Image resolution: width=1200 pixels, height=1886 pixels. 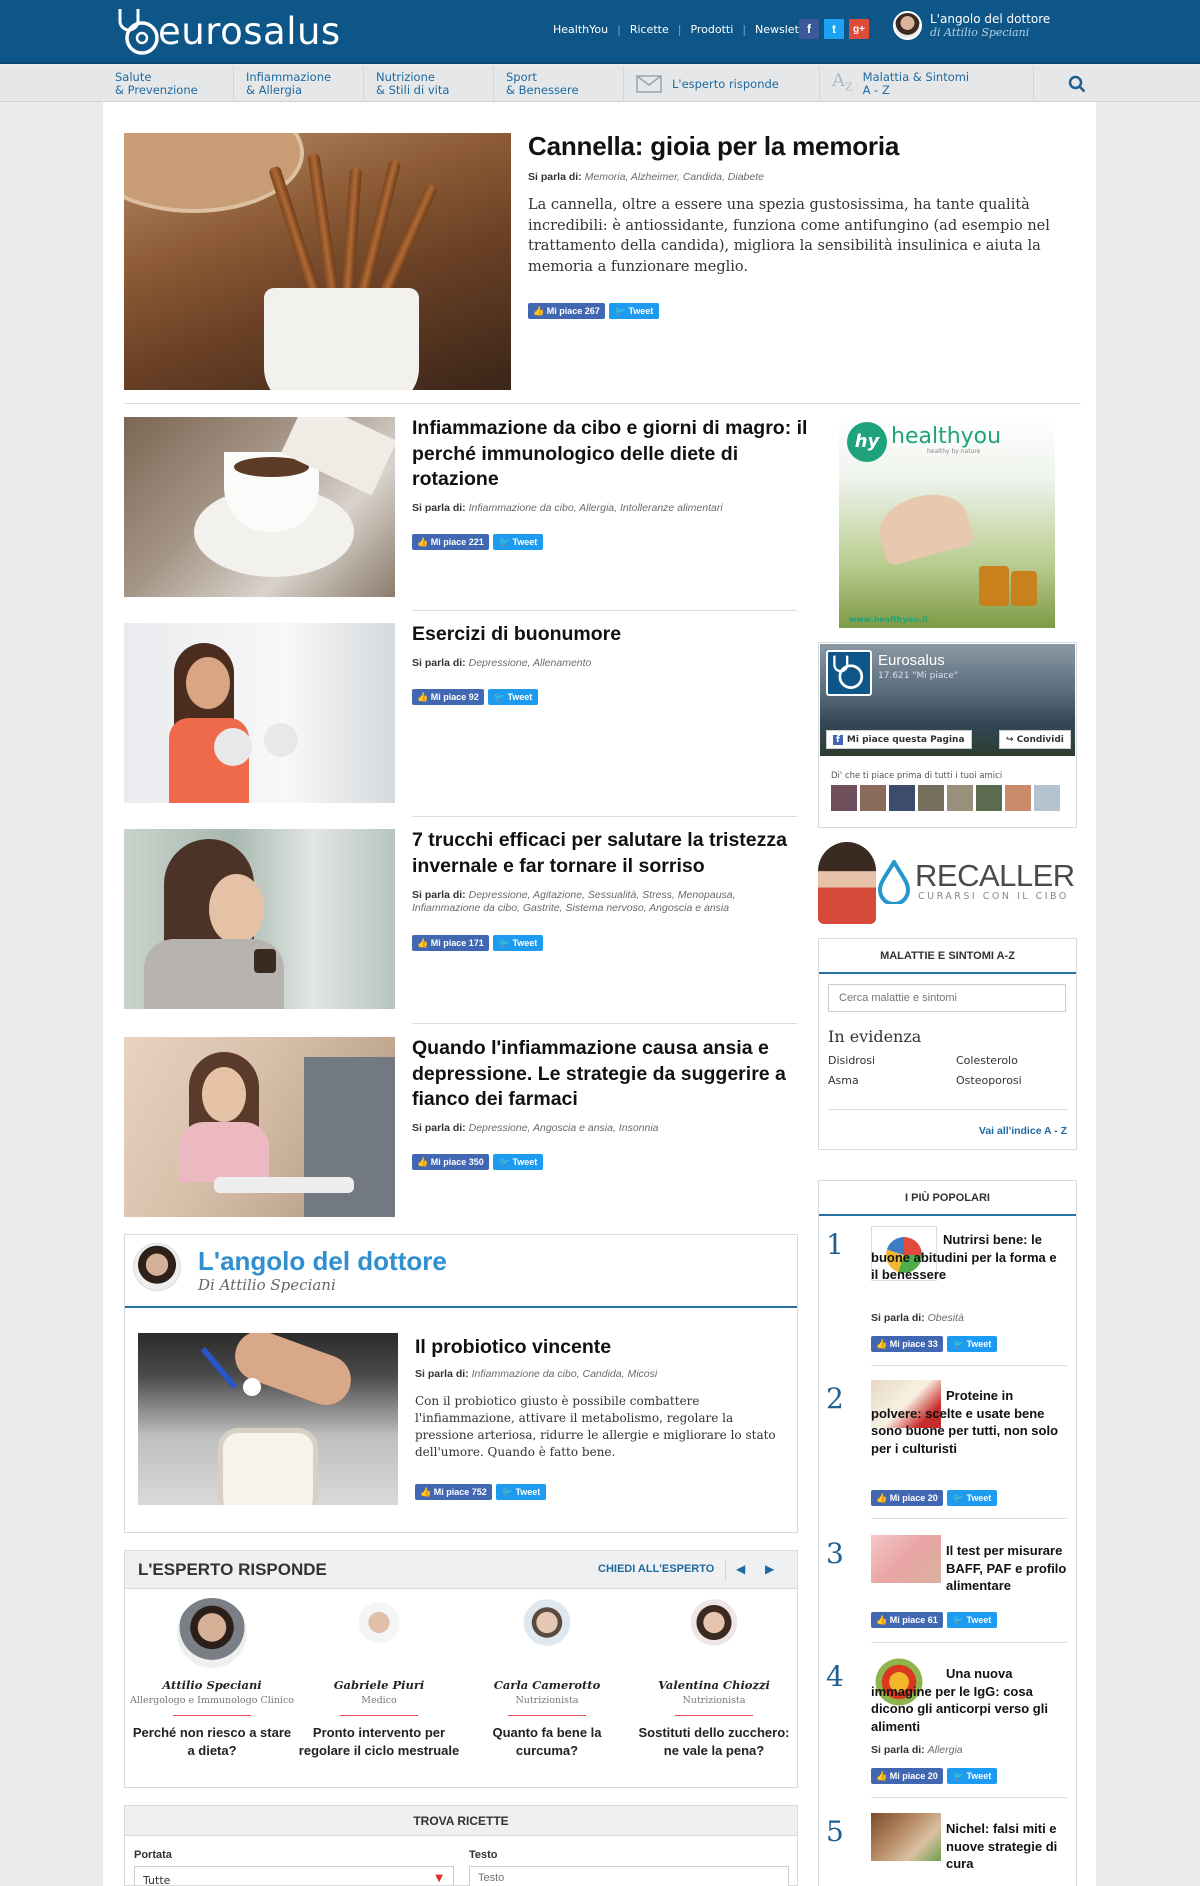 What do you see at coordinates (453, 1492) in the screenshot?
I see `like-button: 👍 Mi piace 752` at bounding box center [453, 1492].